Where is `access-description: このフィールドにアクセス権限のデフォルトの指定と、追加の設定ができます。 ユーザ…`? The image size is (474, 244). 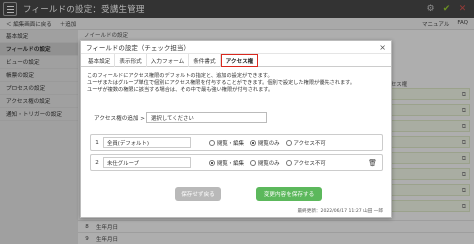 access-description: このフィールドにアクセス権限のデフォルトの指定と、追加の設定ができます。 ユーザ… is located at coordinates (237, 84).